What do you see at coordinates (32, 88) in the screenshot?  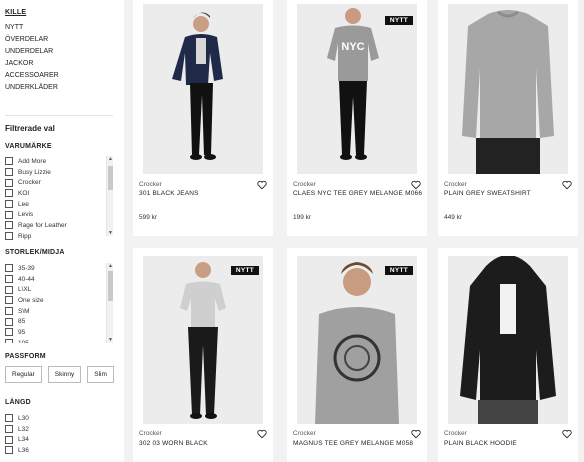 I see `category-link: UNDERKLÄDER` at bounding box center [32, 88].